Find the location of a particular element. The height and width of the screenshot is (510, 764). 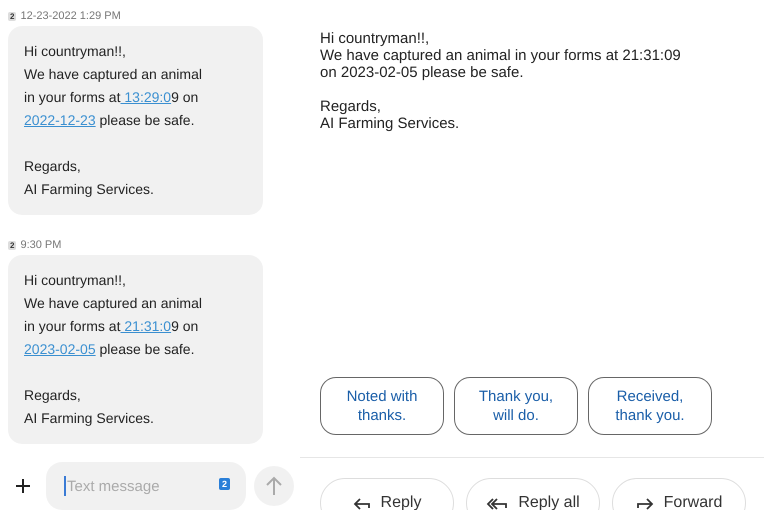

forward-icon is located at coordinates (645, 503).